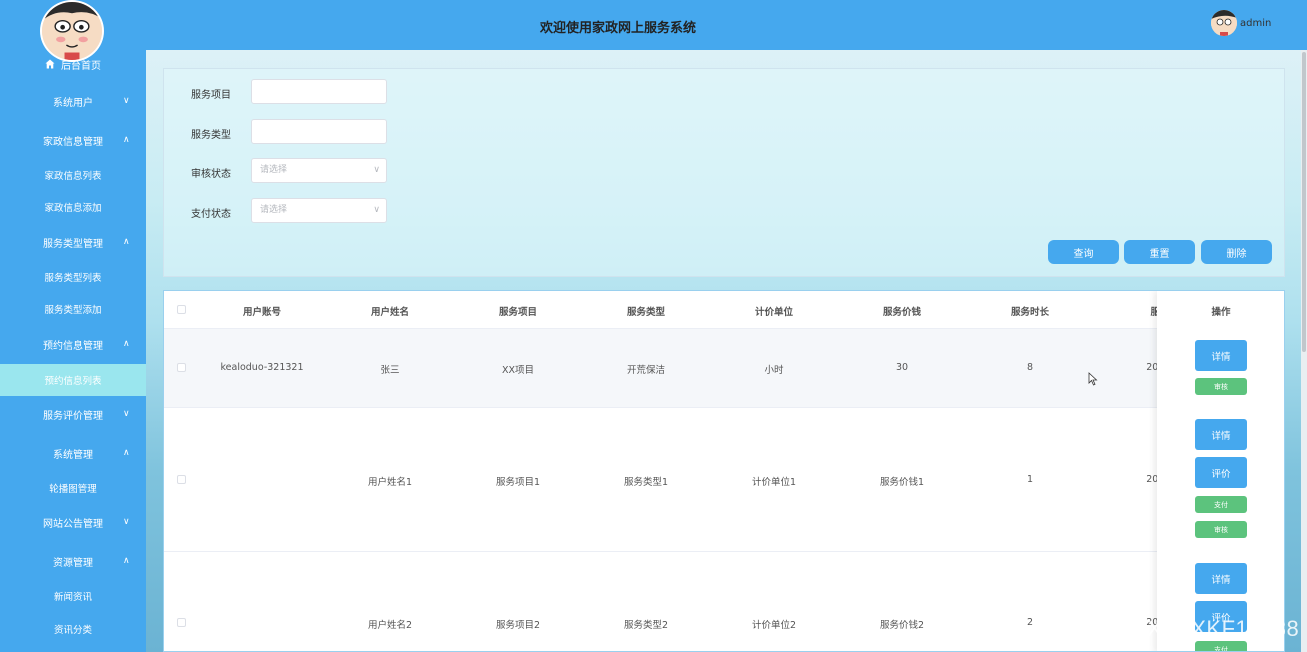 This screenshot has height=652, width=1307. What do you see at coordinates (1083, 252) in the screenshot?
I see `query-button: 查询` at bounding box center [1083, 252].